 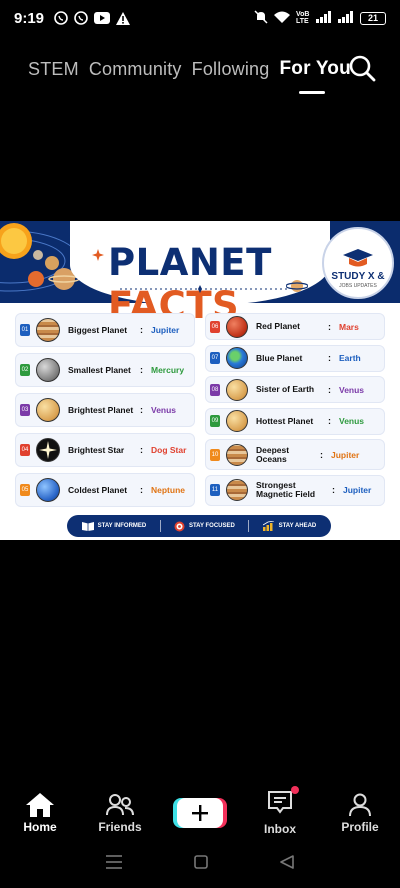 What do you see at coordinates (358, 276) in the screenshot?
I see `logo-title: STUDY X &` at bounding box center [358, 276].